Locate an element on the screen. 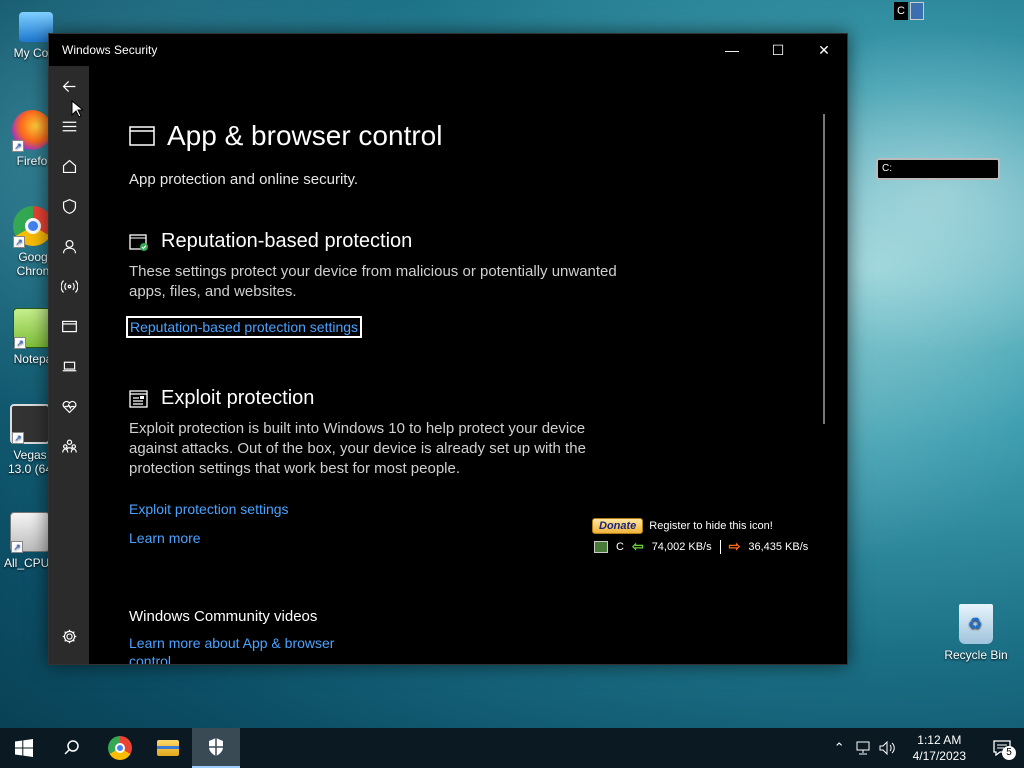  taskbar-file-explorer is located at coordinates (168, 748).